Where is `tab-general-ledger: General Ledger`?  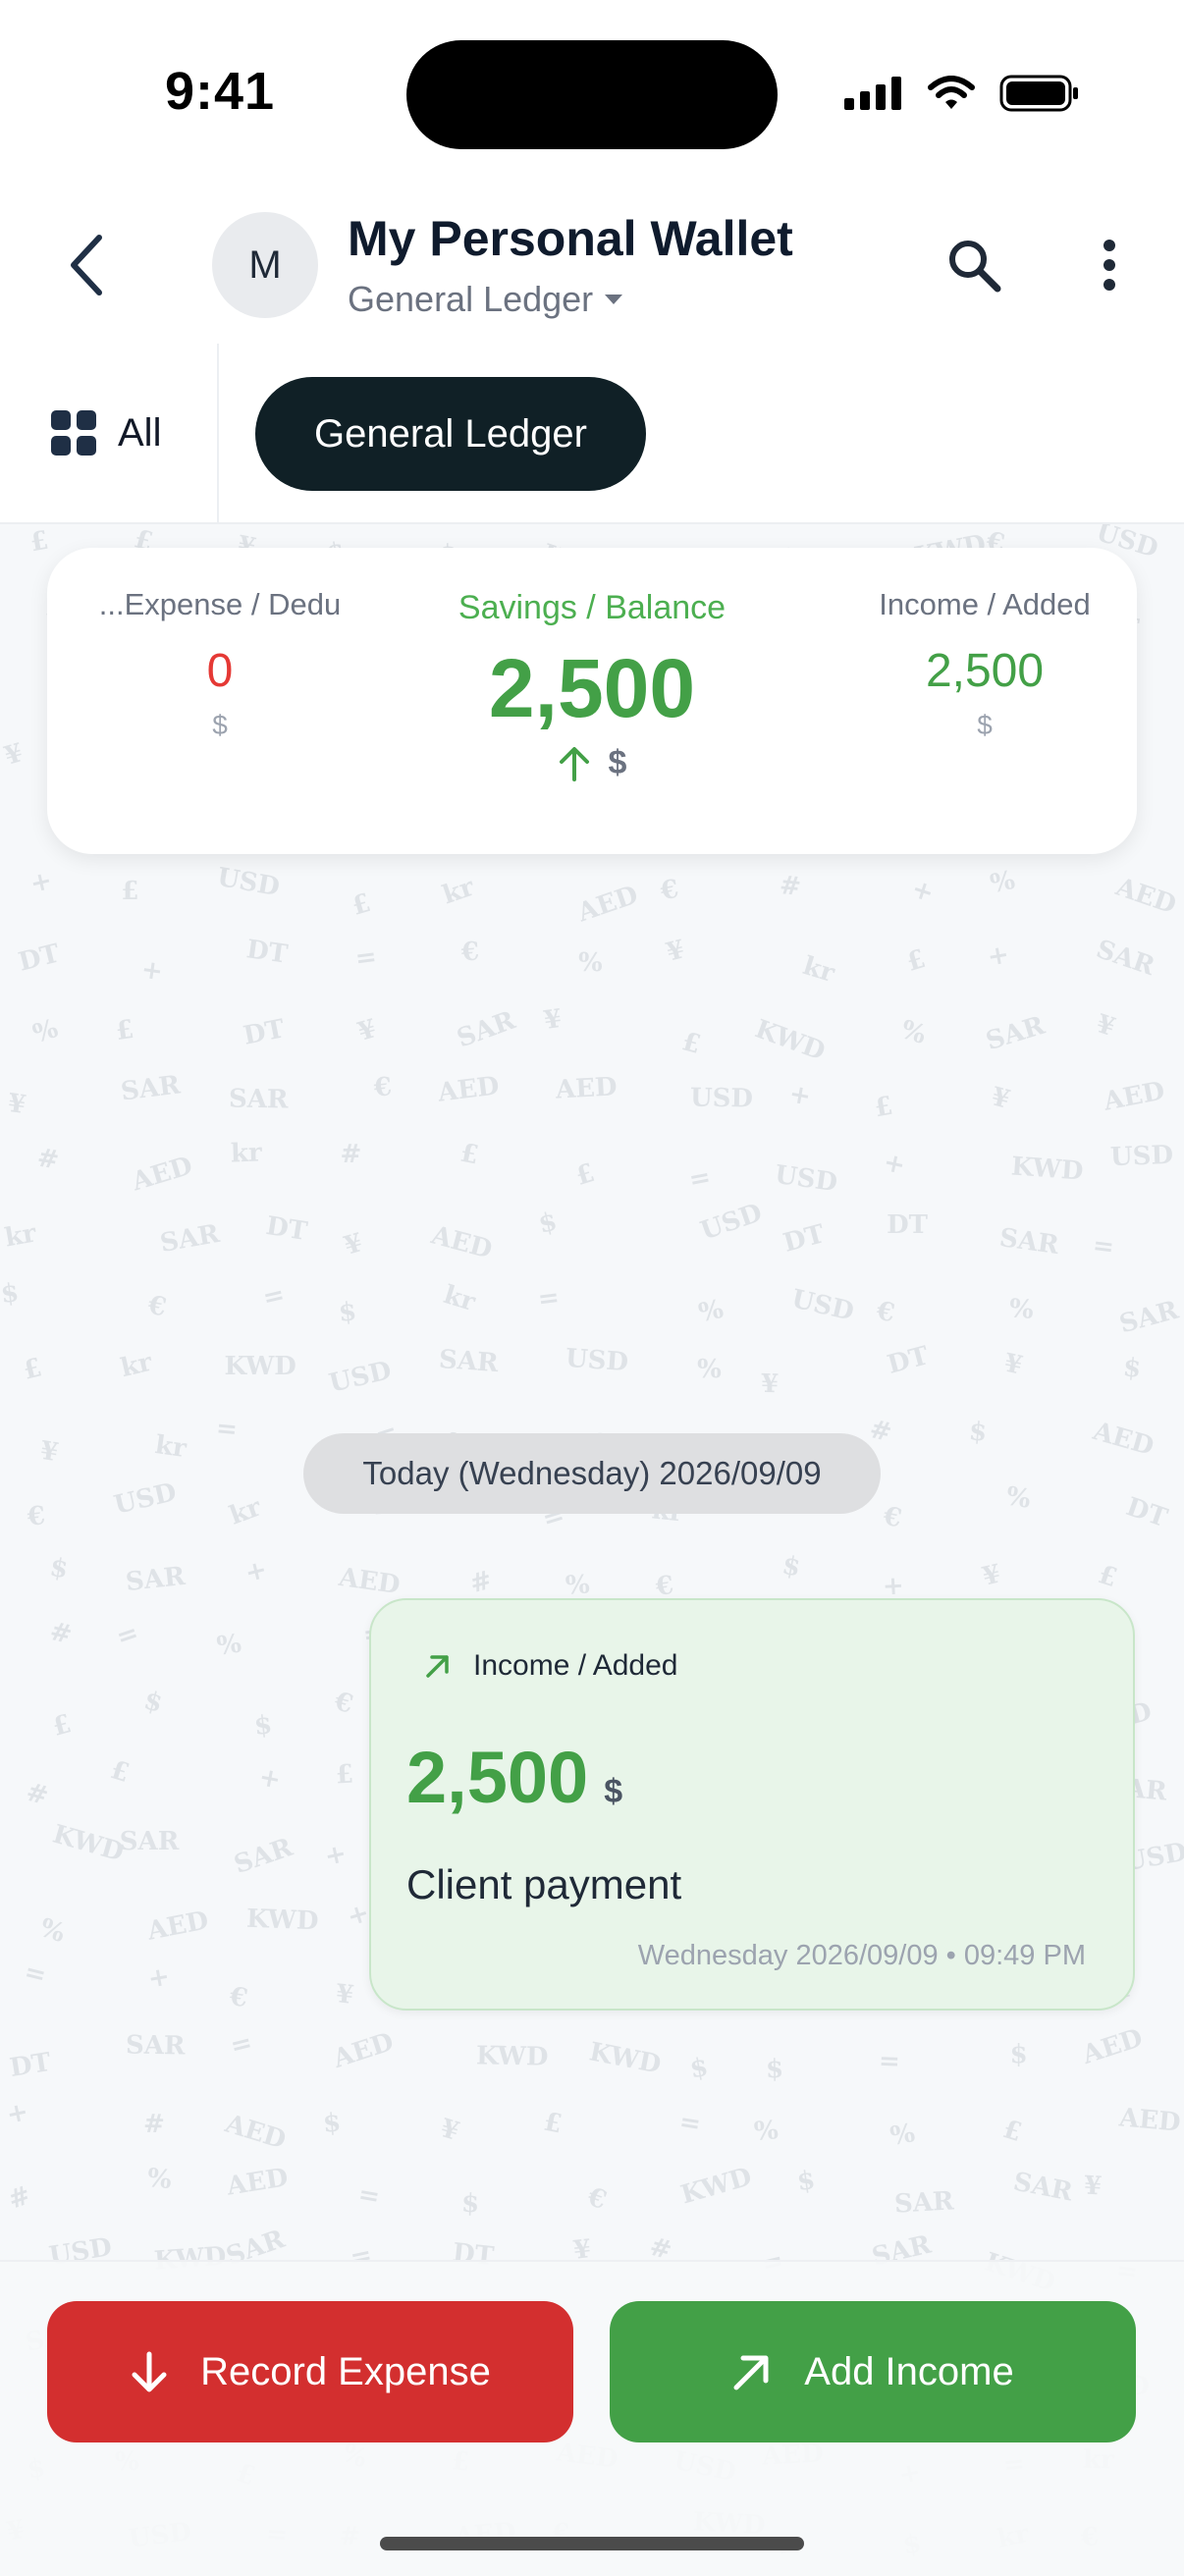
tab-general-ledger: General Ledger is located at coordinates (450, 434).